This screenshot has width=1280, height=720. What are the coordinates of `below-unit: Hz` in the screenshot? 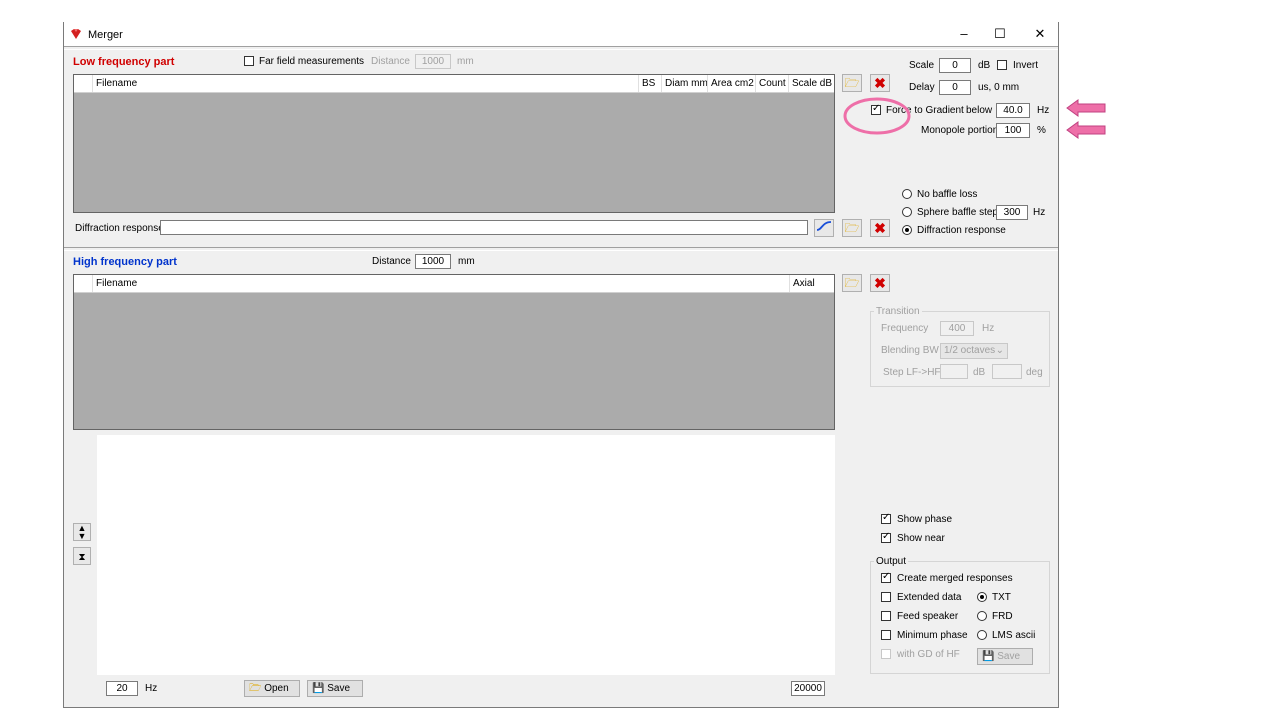 It's located at (1043, 110).